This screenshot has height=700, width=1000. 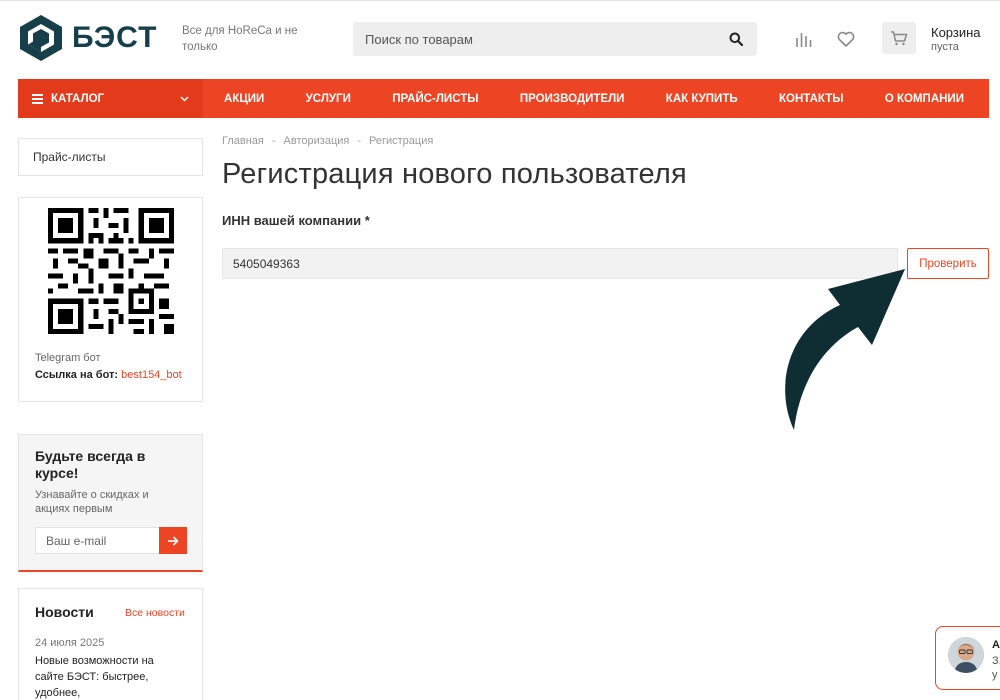 What do you see at coordinates (924, 99) in the screenshot?
I see `nav-item-about: О КОМПАНИИ` at bounding box center [924, 99].